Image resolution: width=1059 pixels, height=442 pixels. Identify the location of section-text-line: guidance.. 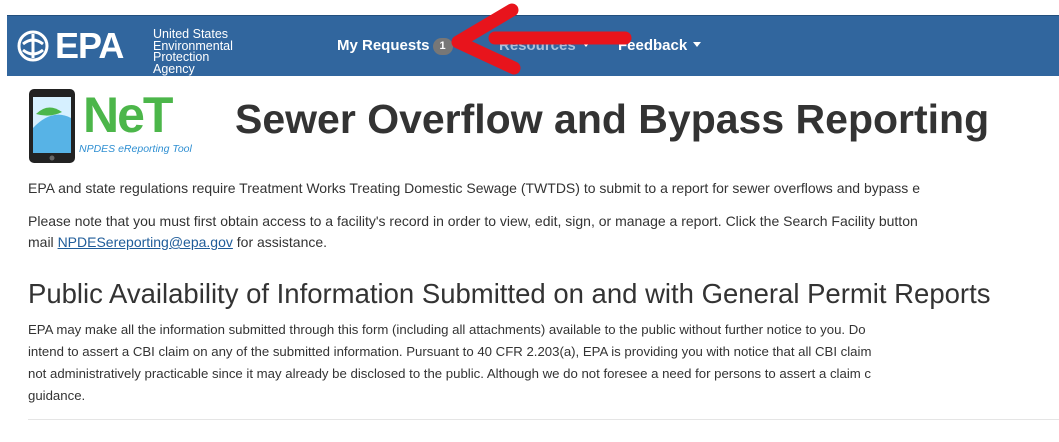
(57, 395).